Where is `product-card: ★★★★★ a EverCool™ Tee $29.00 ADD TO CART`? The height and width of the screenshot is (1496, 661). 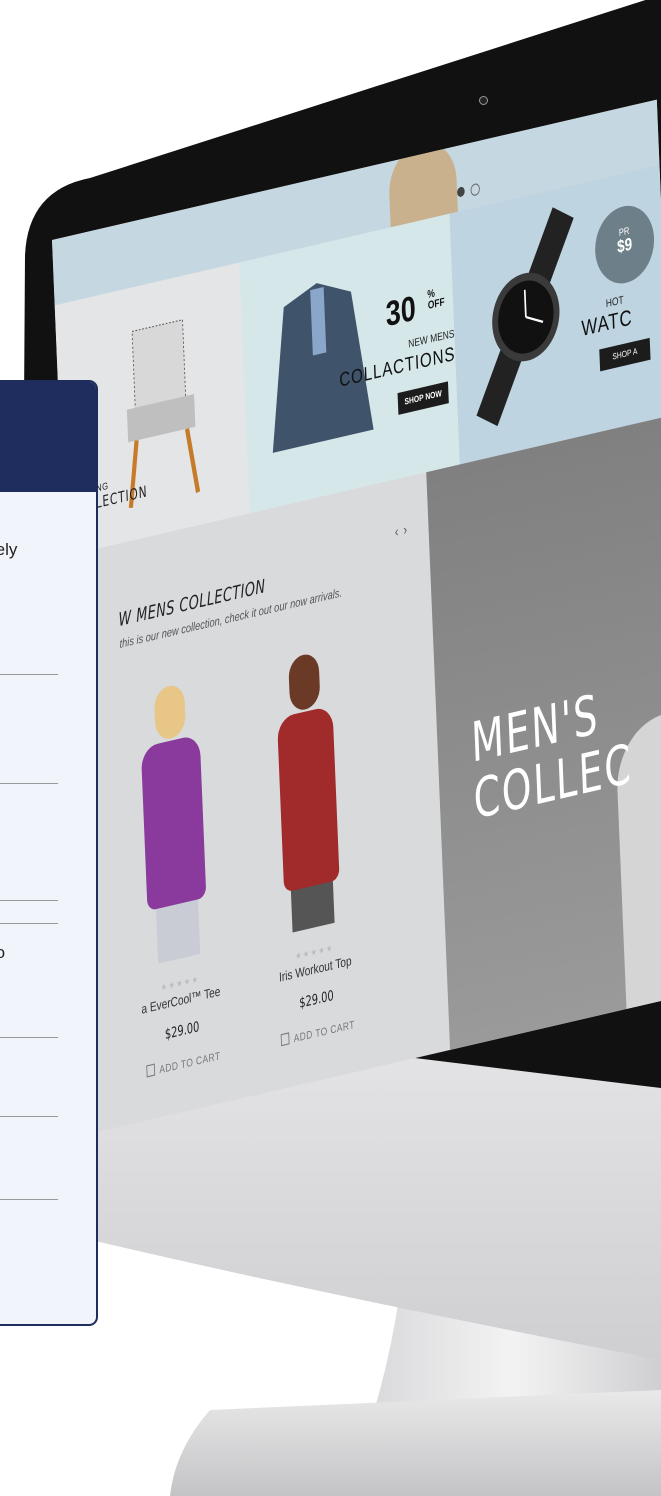
product-card: ★★★★★ a EverCool™ Tee $29.00 ADD TO CART is located at coordinates (176, 873).